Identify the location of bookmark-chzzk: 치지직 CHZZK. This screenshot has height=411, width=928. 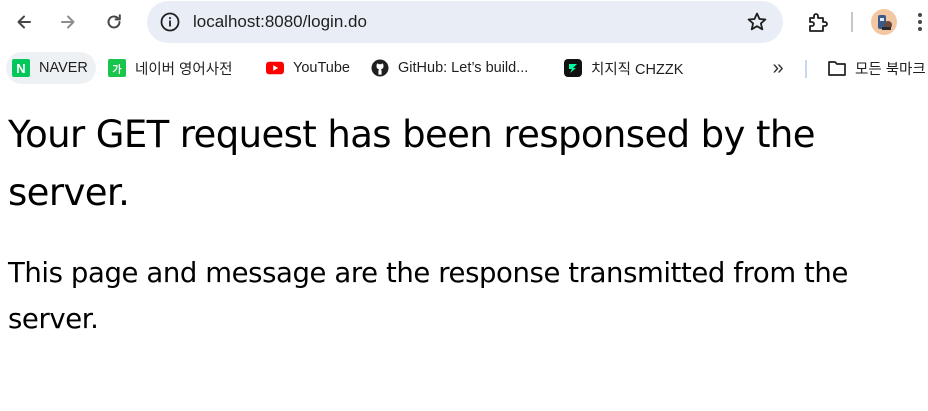
(623, 68).